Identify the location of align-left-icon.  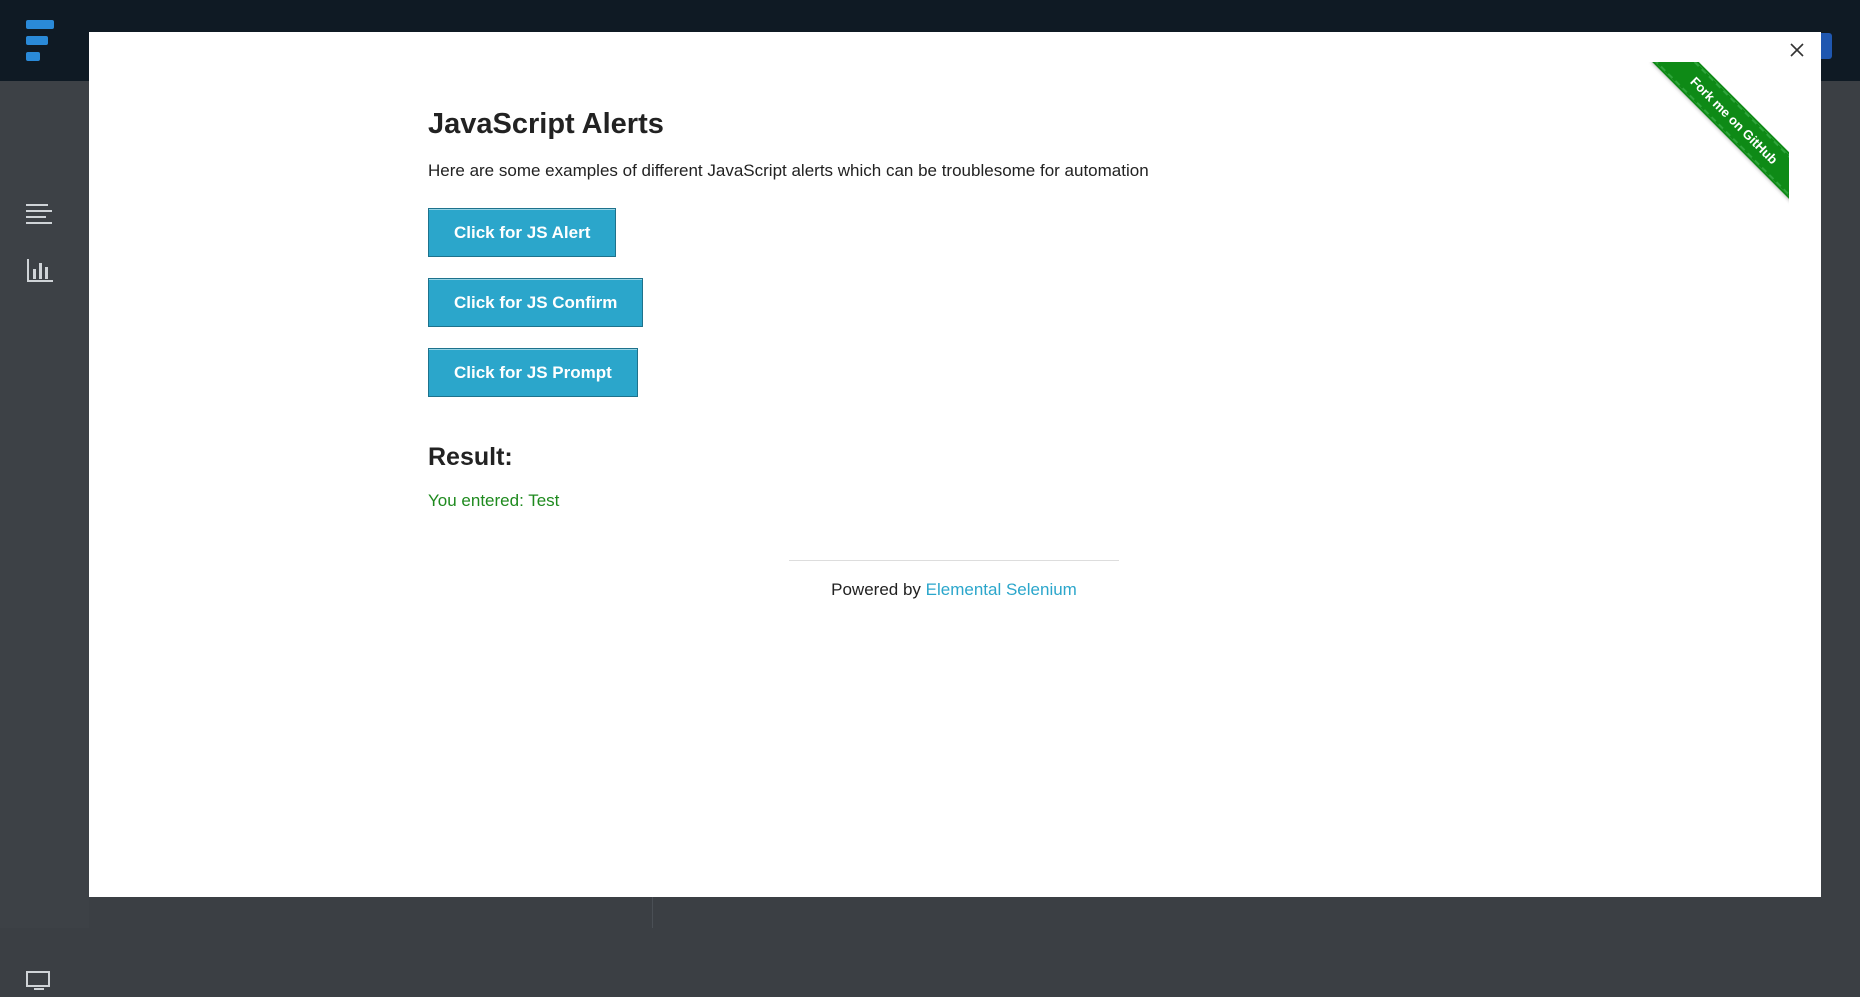
(41, 216).